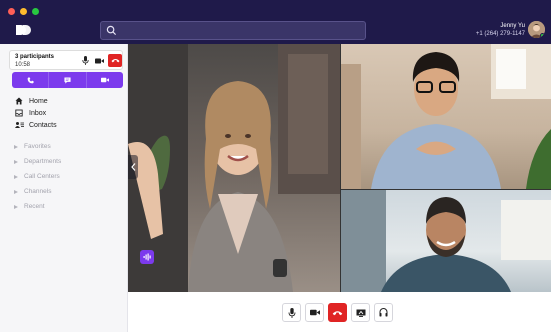 The width and height of the screenshot is (551, 332). I want to click on hangup-button, so click(337, 312).